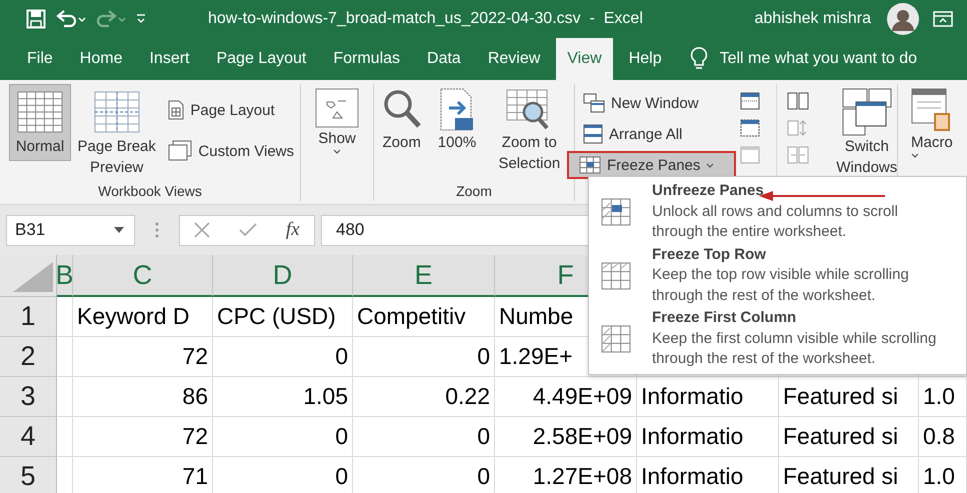 The width and height of the screenshot is (967, 493). What do you see at coordinates (176, 110) in the screenshot?
I see `page-layout-icon` at bounding box center [176, 110].